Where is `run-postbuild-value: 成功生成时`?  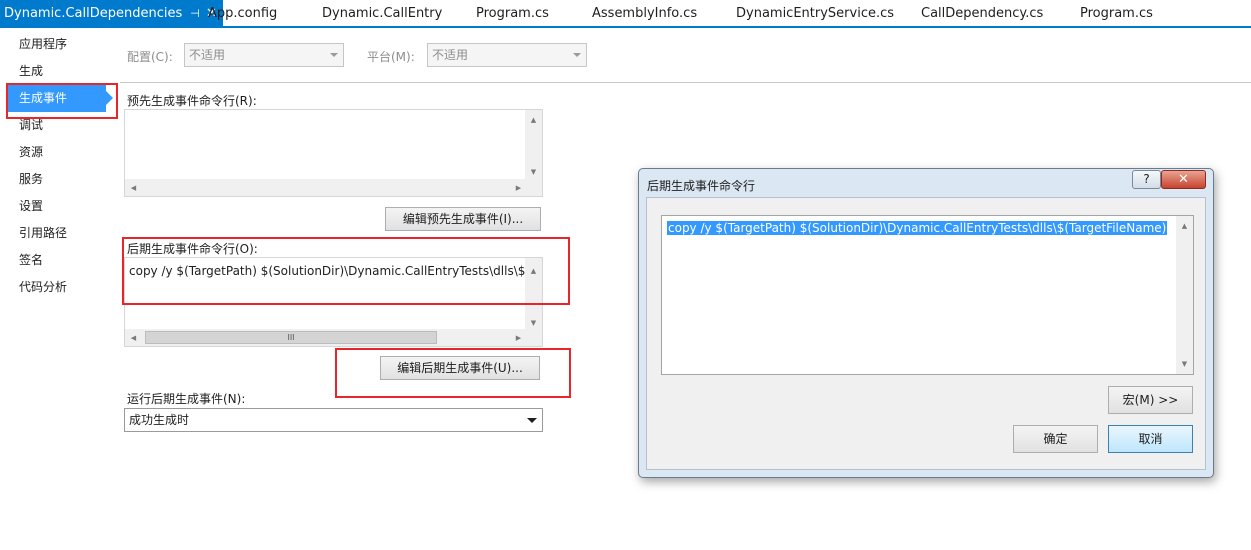
run-postbuild-value: 成功生成时 is located at coordinates (159, 420).